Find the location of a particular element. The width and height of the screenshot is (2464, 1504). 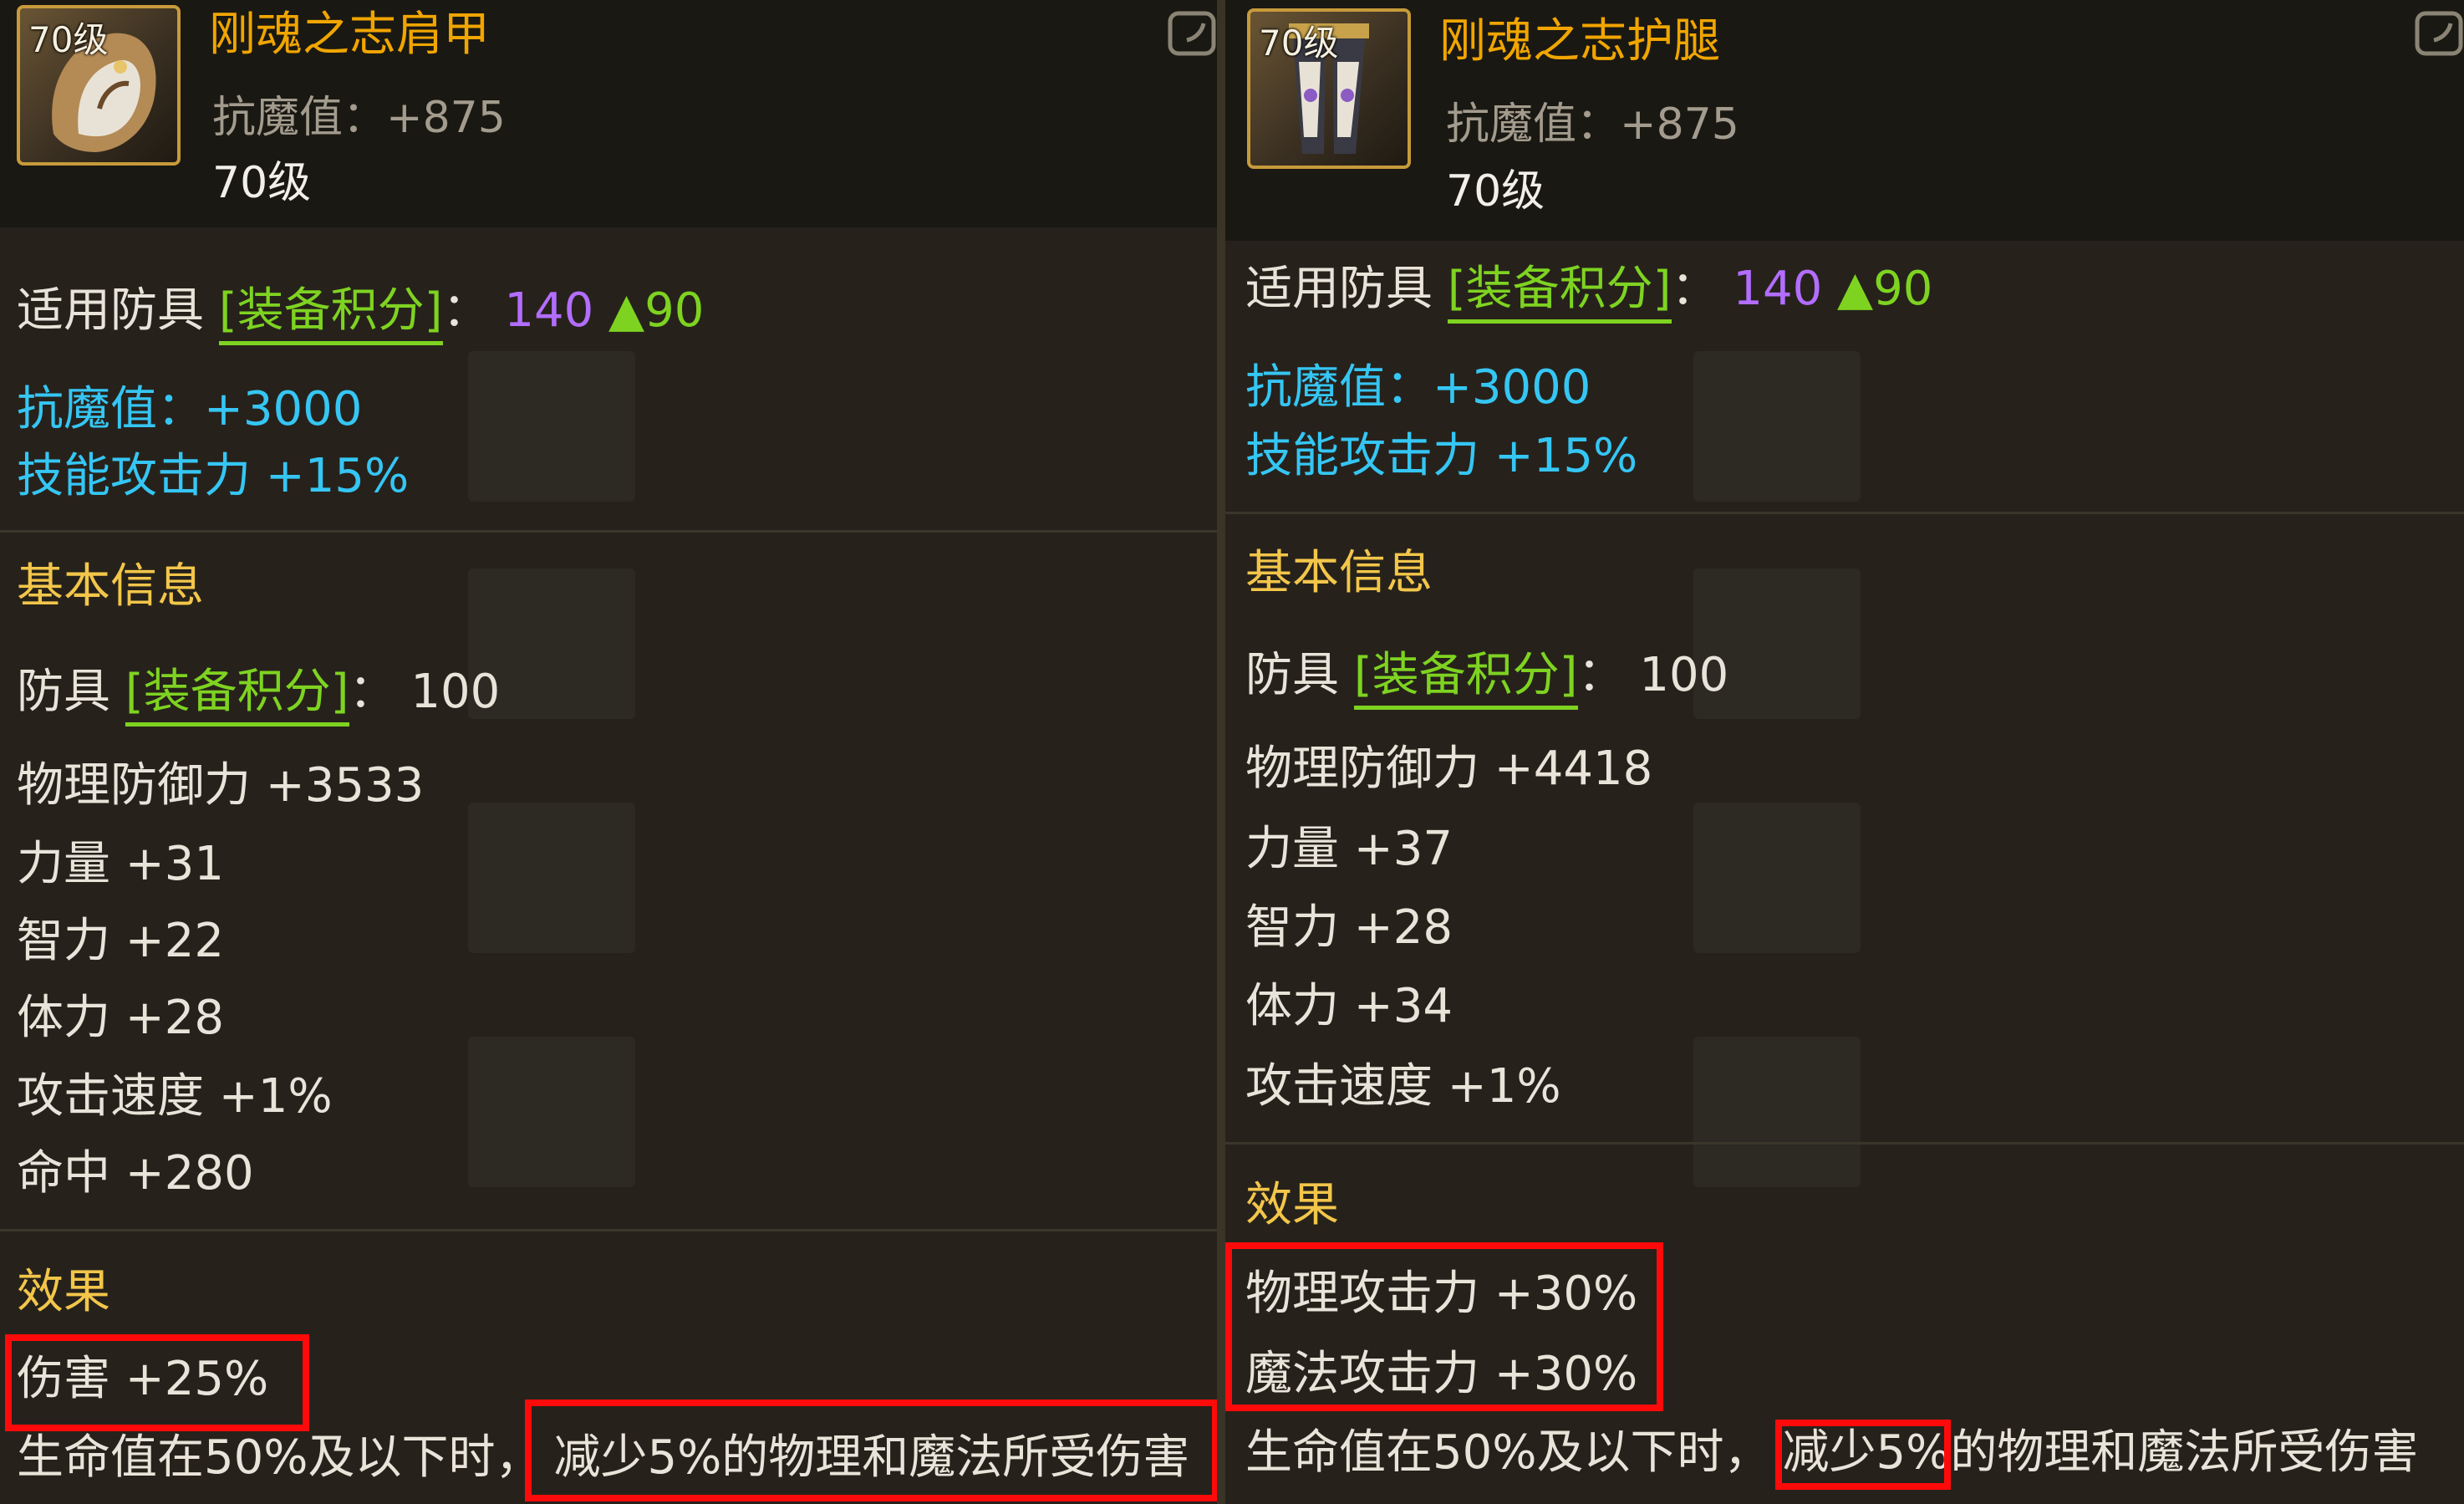

stat-line: 力量 +31 is located at coordinates (120, 864).